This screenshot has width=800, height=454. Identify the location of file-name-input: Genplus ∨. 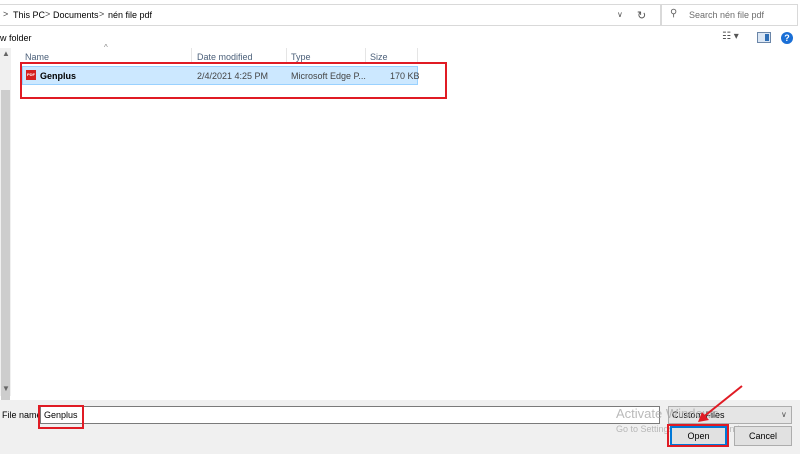
(368, 415).